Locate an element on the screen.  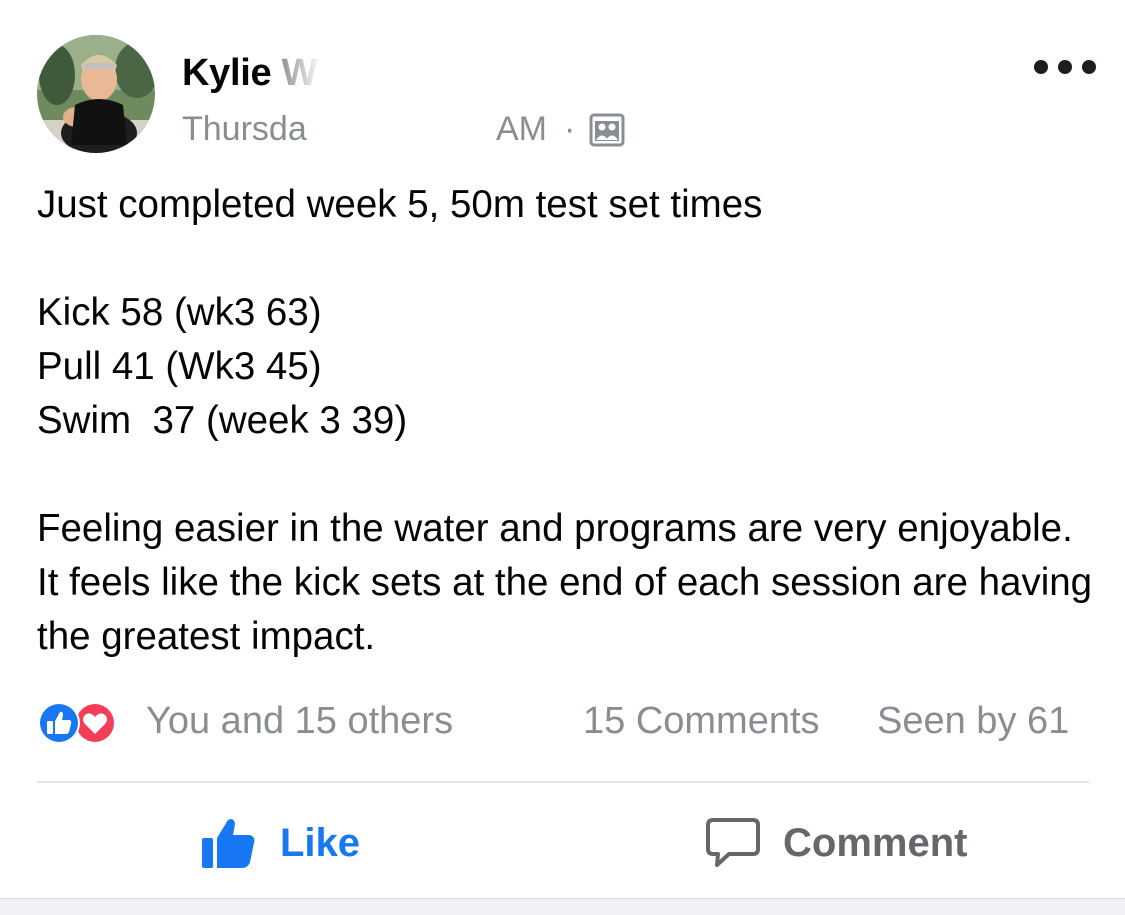
reaction-icons is located at coordinates (77, 723).